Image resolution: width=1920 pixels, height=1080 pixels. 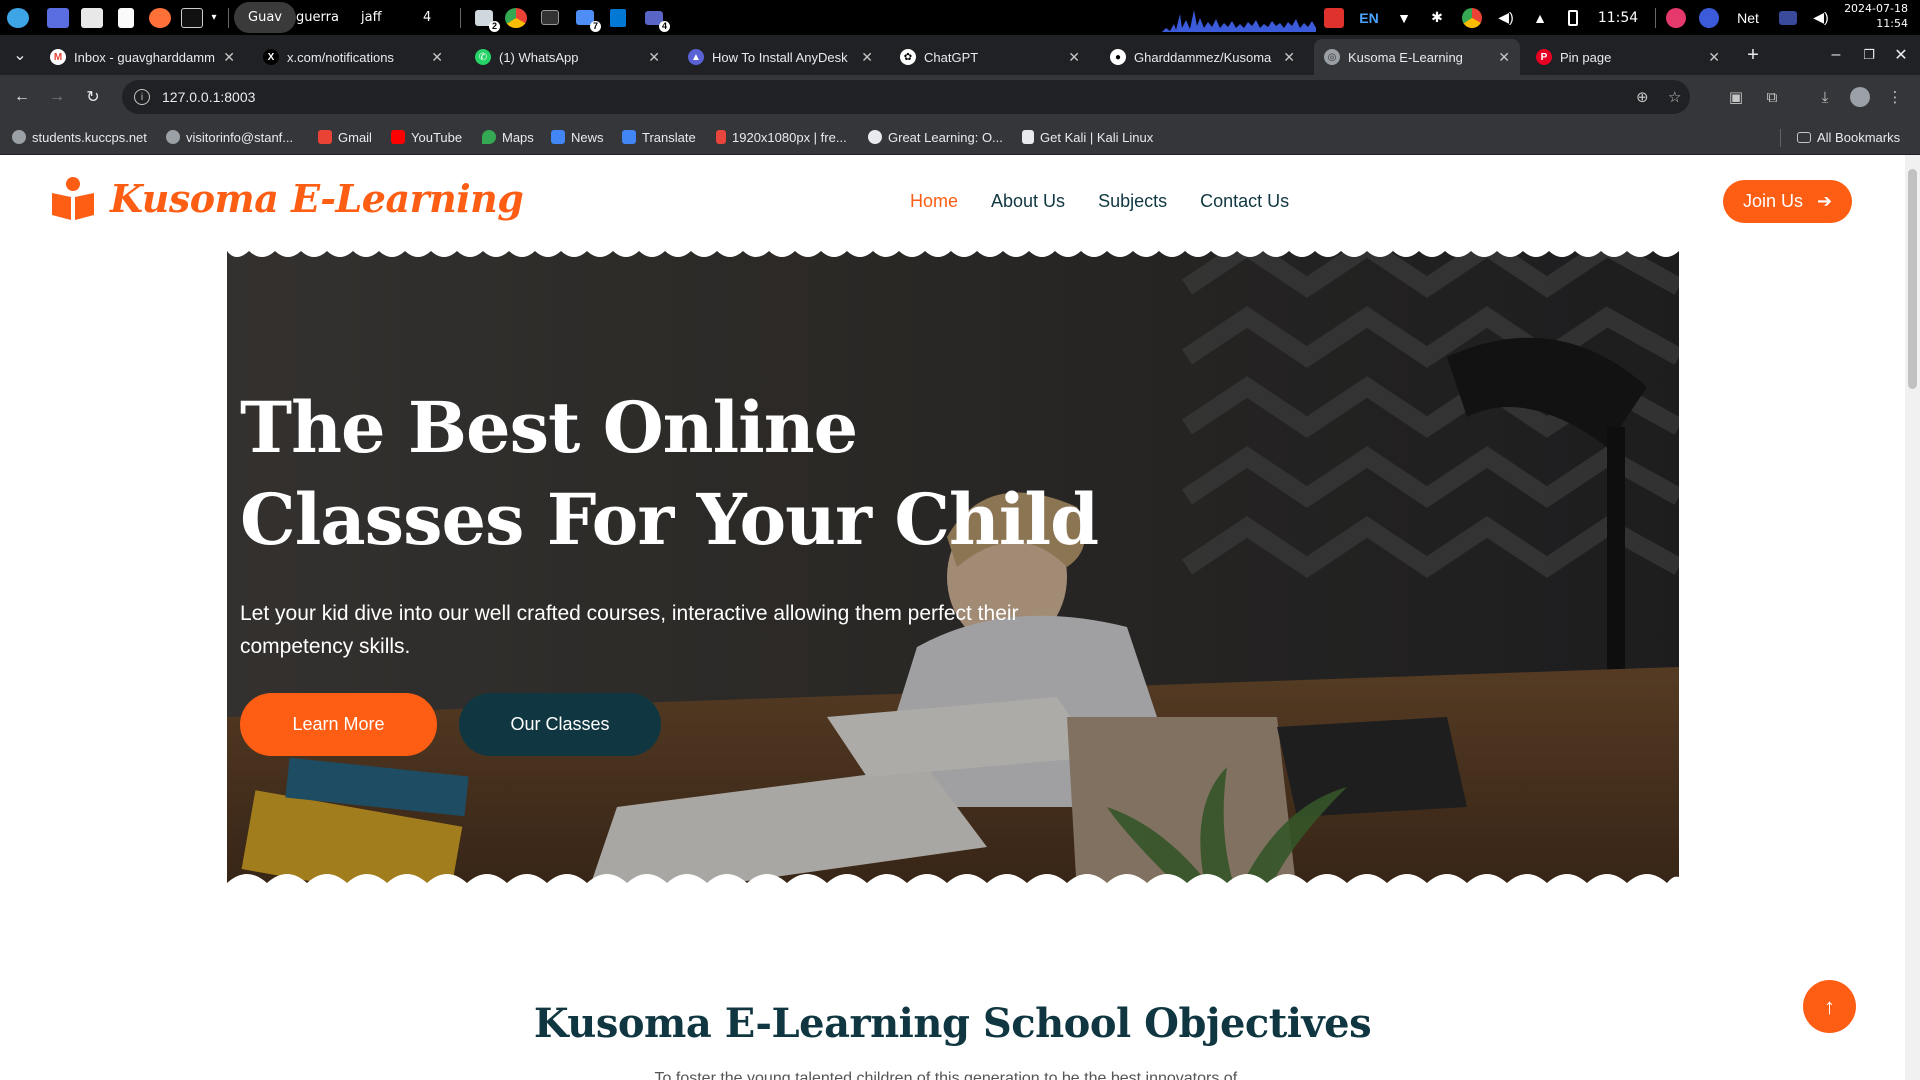 What do you see at coordinates (516, 17) in the screenshot?
I see `task-chrome-icon` at bounding box center [516, 17].